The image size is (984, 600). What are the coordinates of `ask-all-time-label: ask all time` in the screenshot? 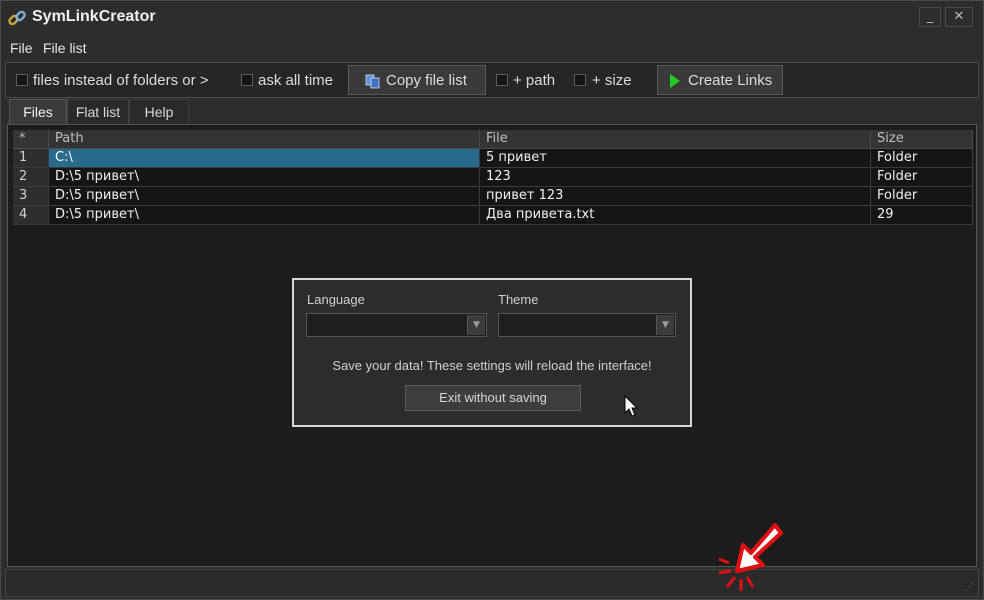 It's located at (295, 80).